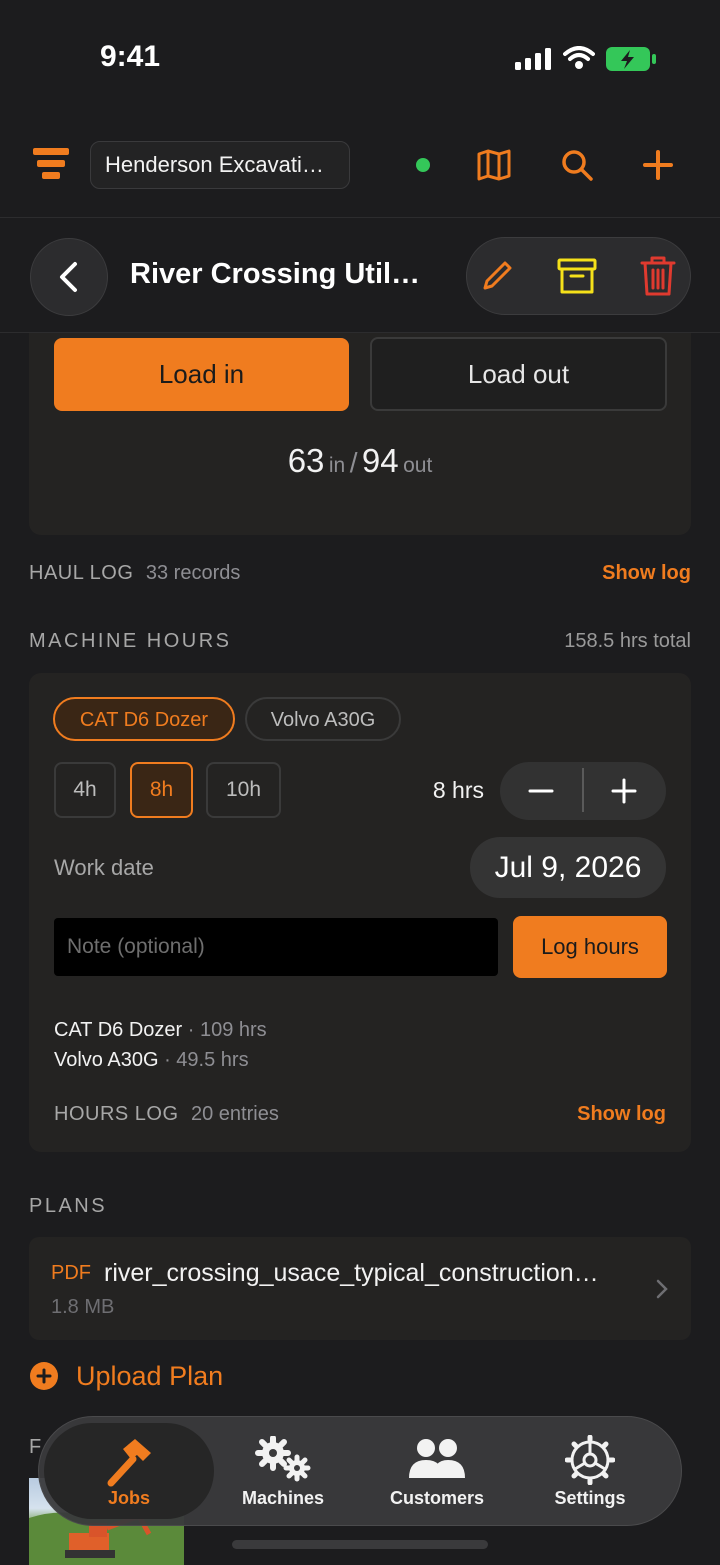 This screenshot has width=720, height=1565. I want to click on plus-icon, so click(624, 791).